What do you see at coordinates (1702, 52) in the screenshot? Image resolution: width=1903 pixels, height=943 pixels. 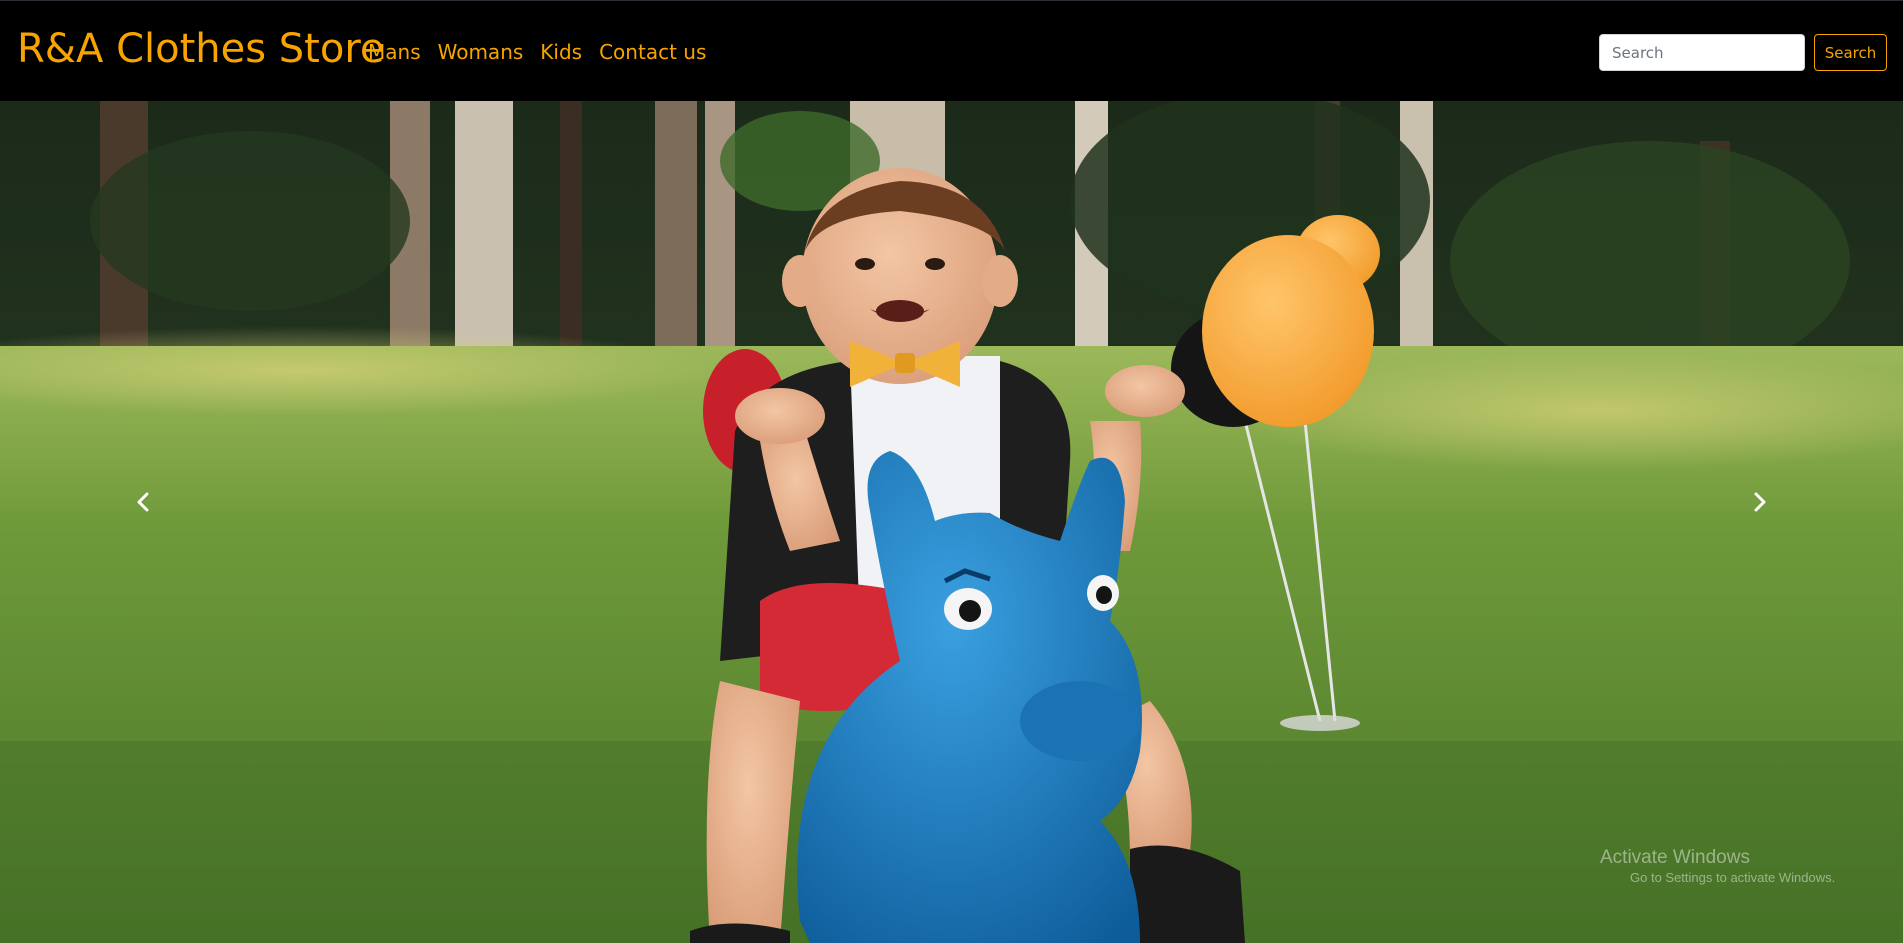 I see `search-input` at bounding box center [1702, 52].